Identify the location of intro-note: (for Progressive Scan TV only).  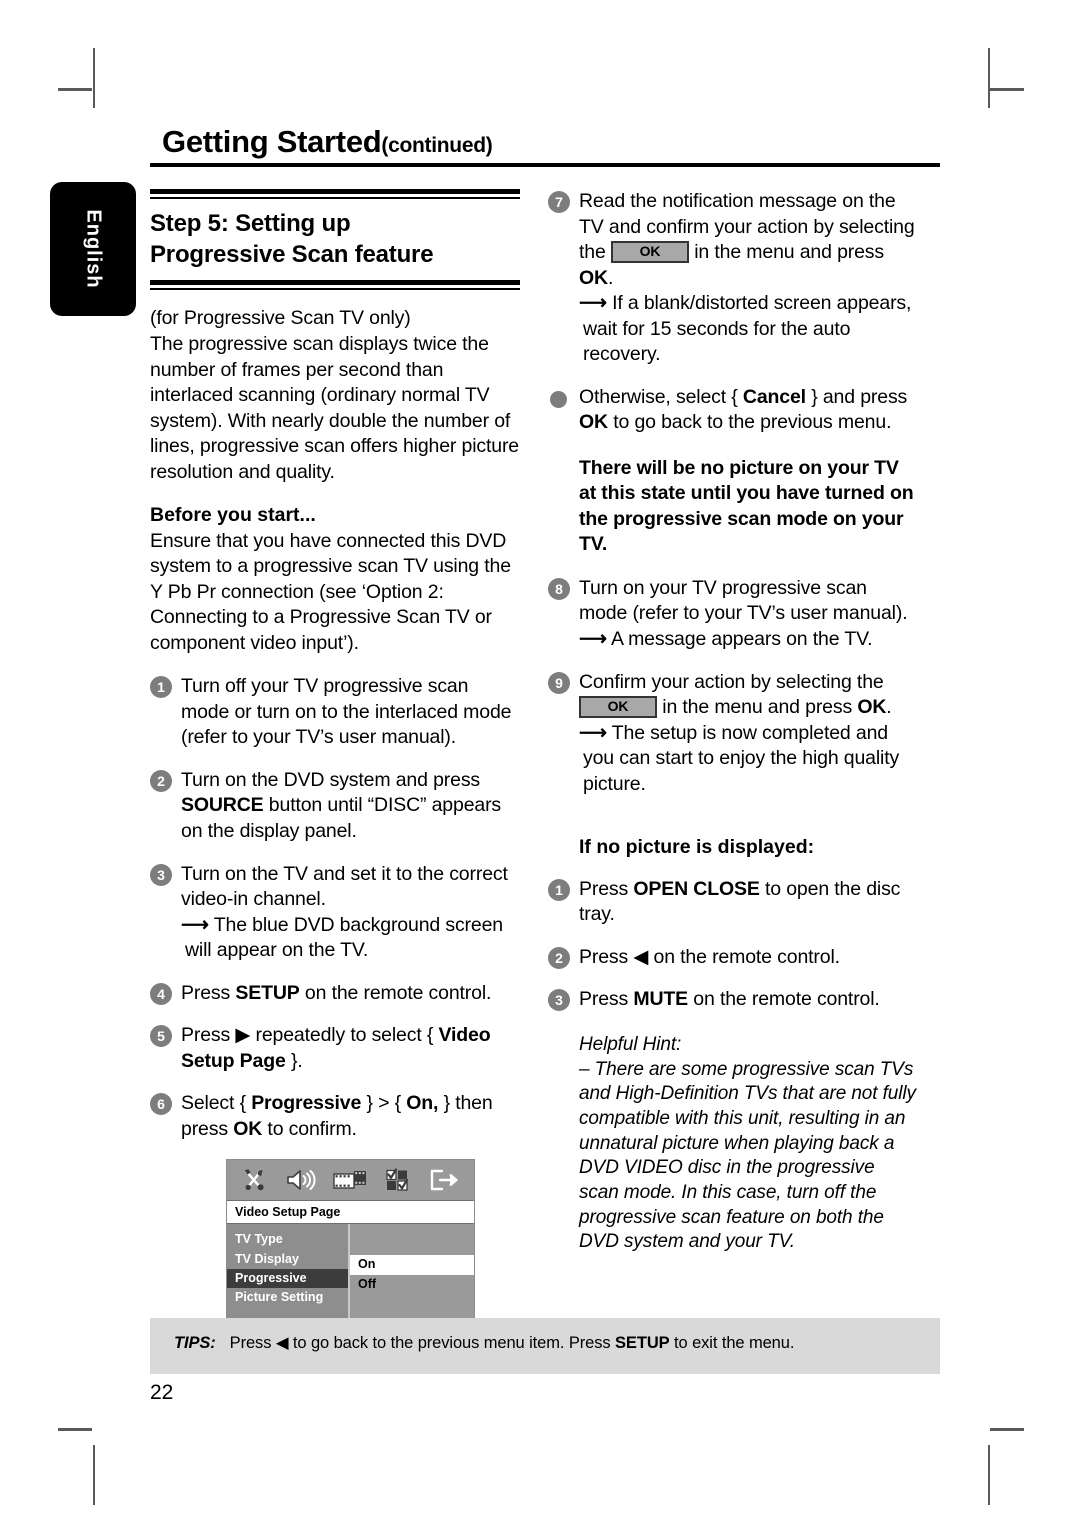
(280, 318).